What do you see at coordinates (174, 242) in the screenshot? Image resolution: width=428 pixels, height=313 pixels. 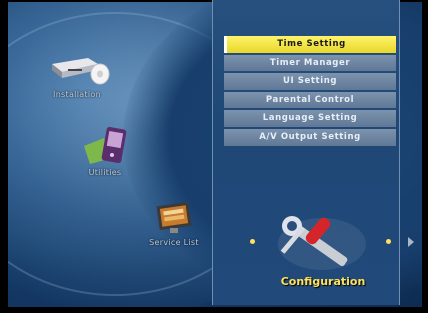 I see `service-list-label: Service List` at bounding box center [174, 242].